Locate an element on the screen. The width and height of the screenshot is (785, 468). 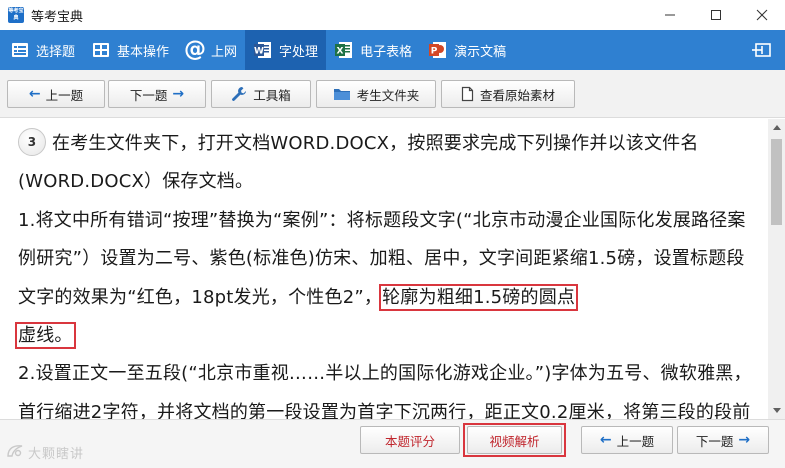
score-button: 本题评分 is located at coordinates (410, 440).